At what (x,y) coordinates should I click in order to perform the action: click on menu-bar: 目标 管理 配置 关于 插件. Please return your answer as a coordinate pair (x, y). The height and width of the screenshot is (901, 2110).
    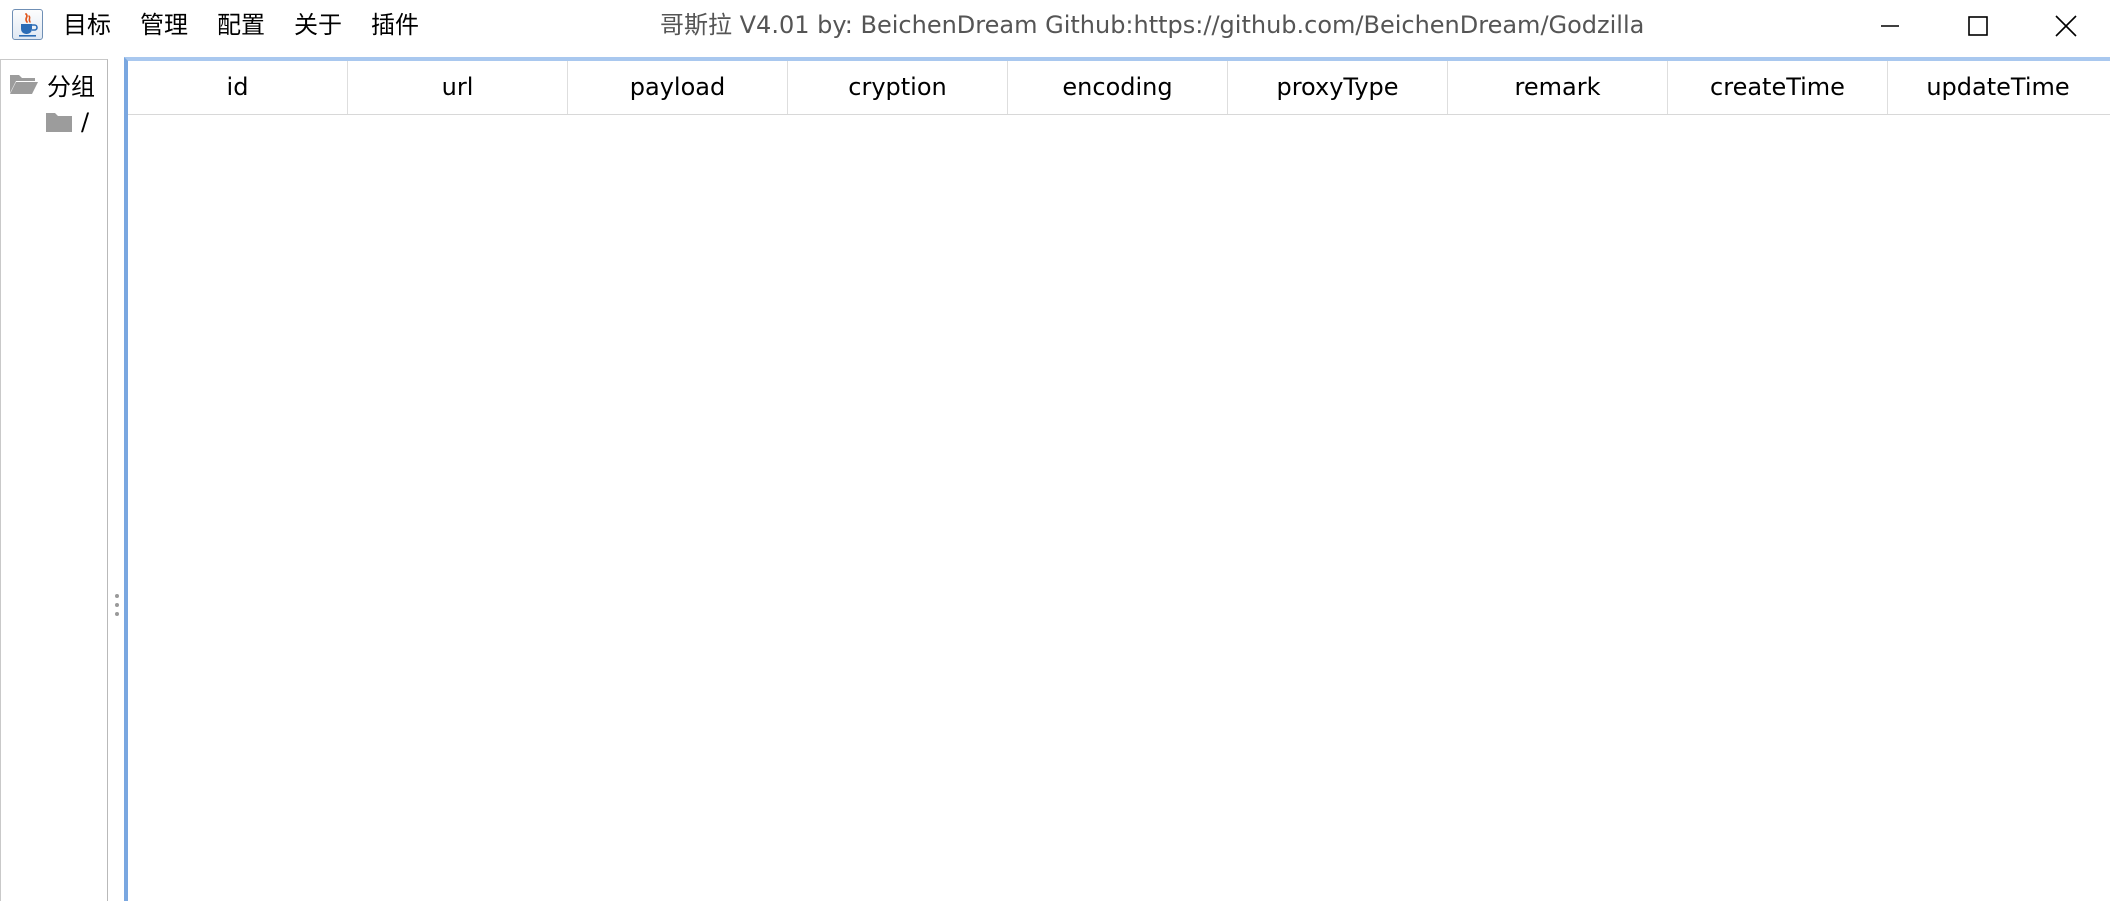
    Looking at the image, I should click on (242, 25).